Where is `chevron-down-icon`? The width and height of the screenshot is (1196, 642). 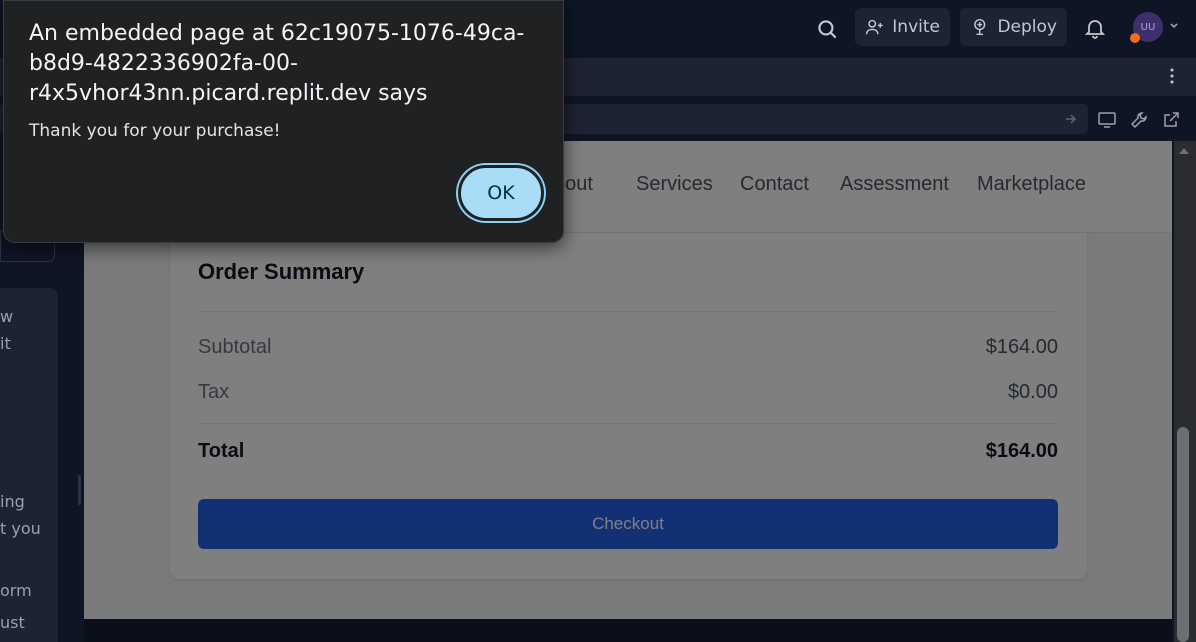 chevron-down-icon is located at coordinates (1174, 26).